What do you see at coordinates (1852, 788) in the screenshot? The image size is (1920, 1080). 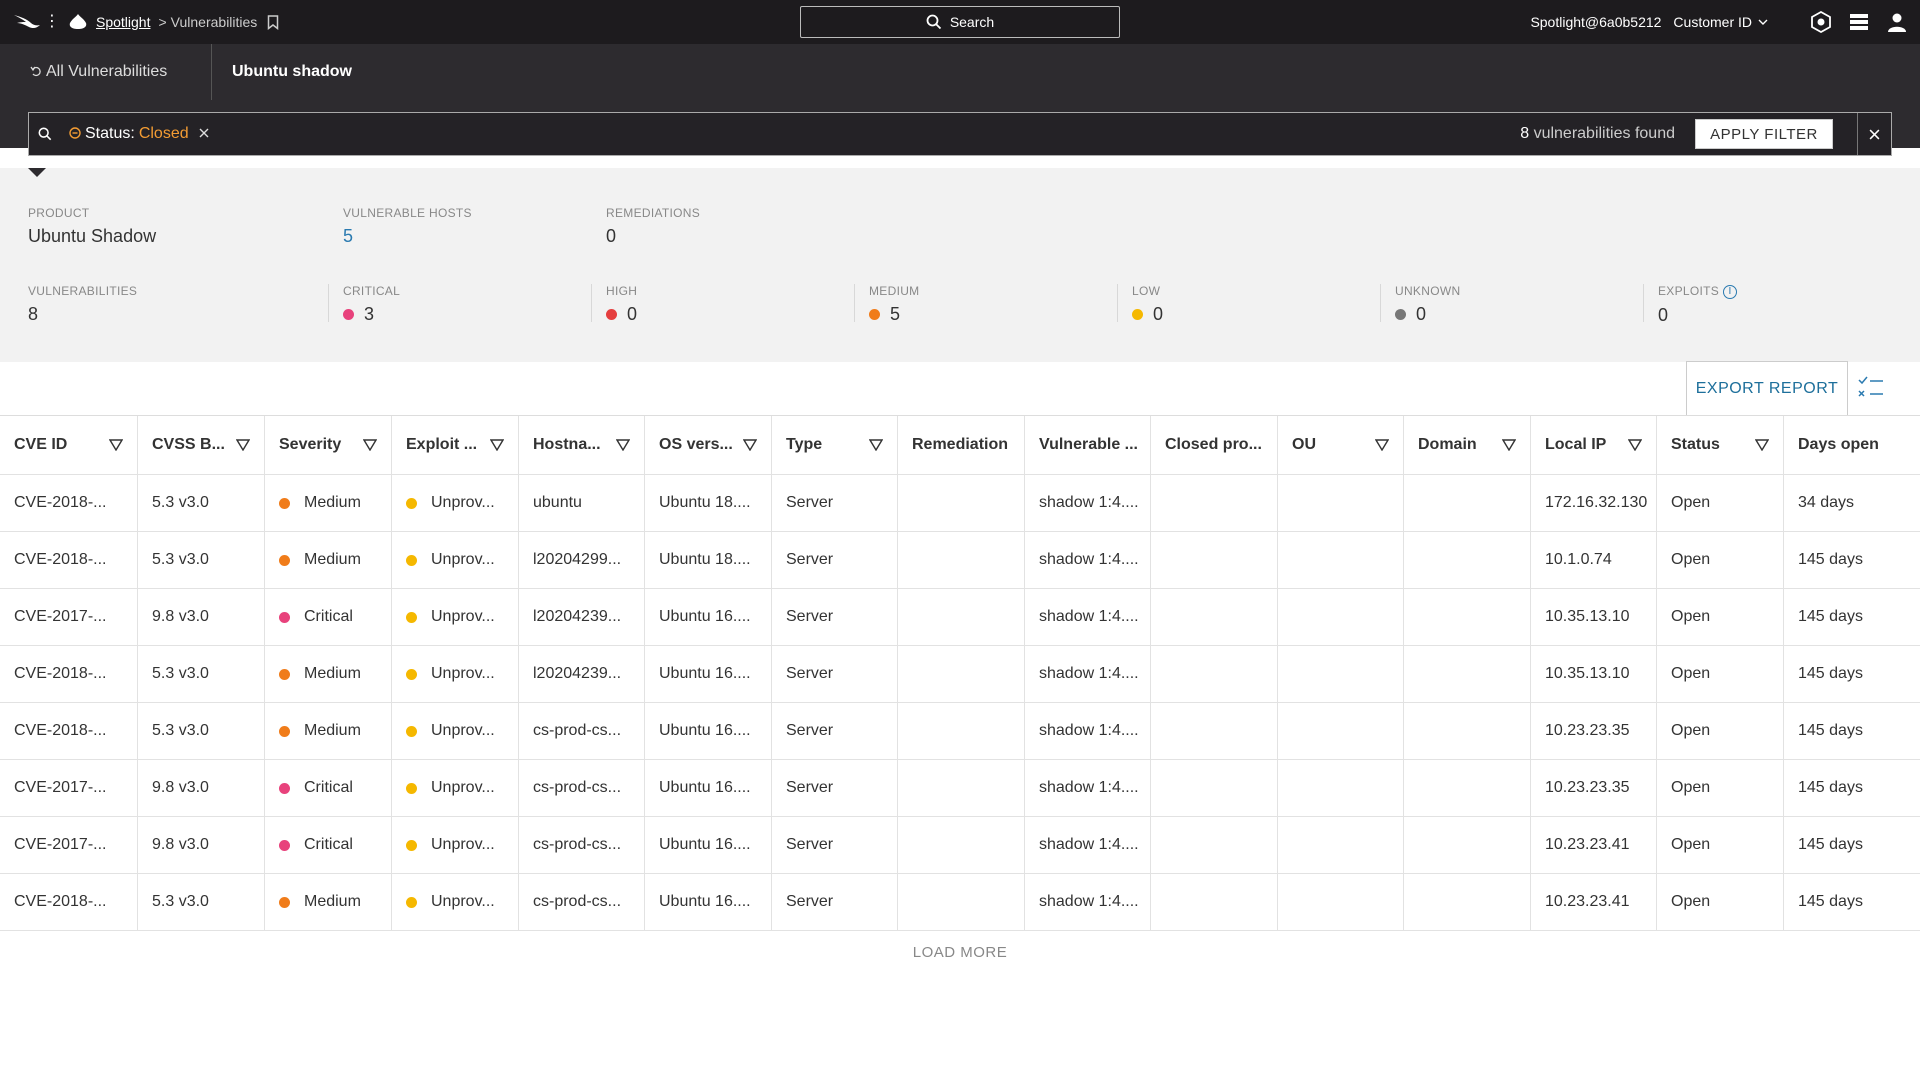 I see `cell-days-open: 145 days` at bounding box center [1852, 788].